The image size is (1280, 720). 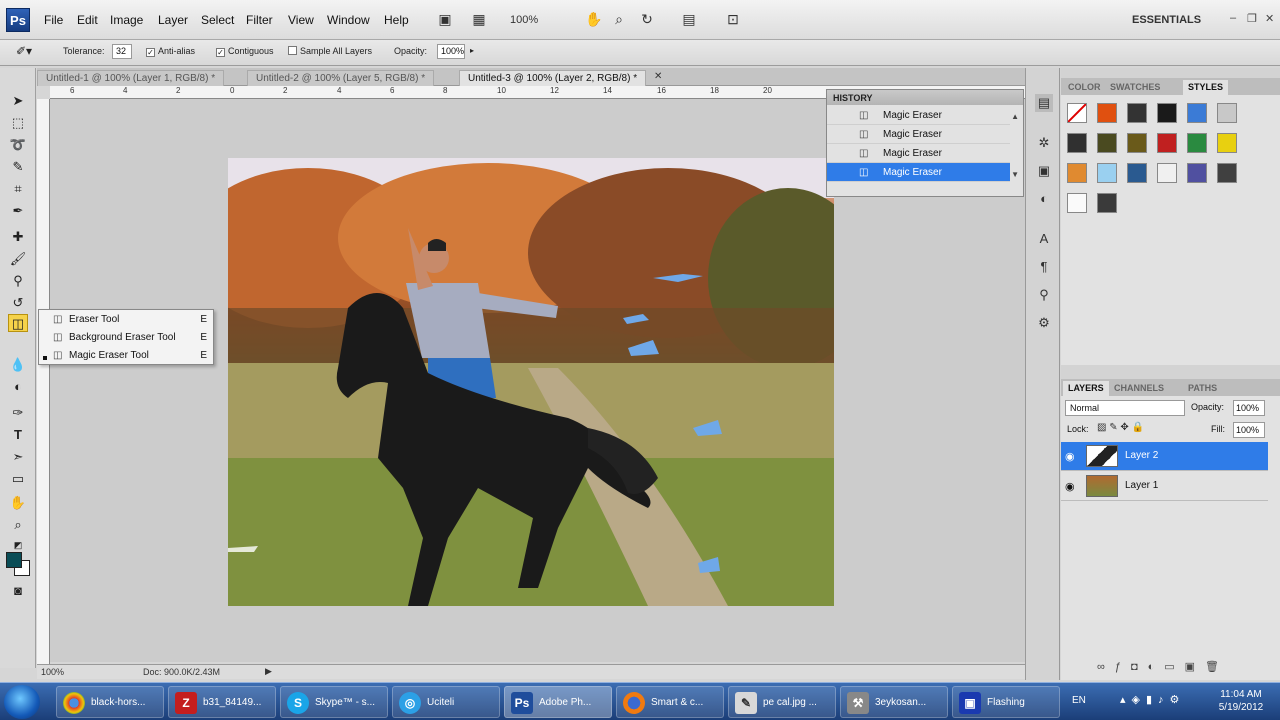 I want to click on anti-alias-checkbox: ✓ Anti-alias, so click(x=170, y=51).